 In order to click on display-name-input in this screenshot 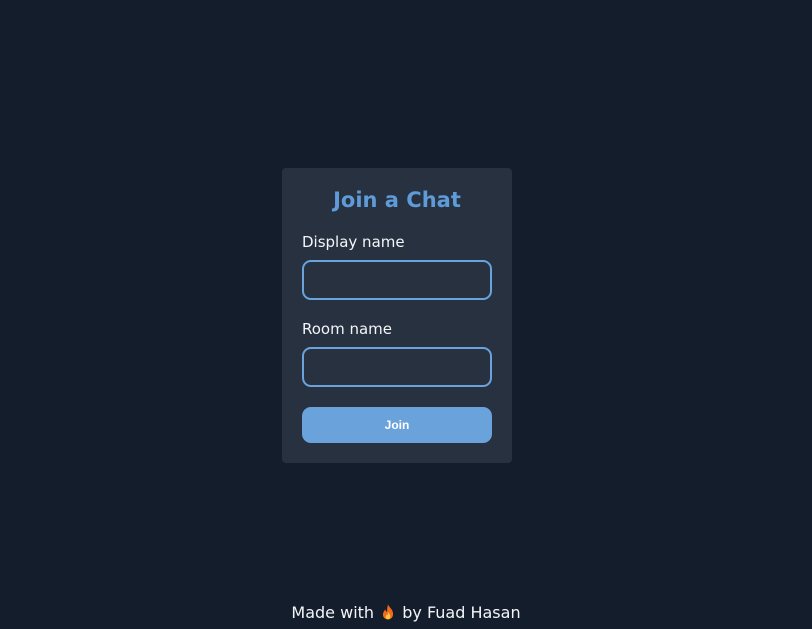, I will do `click(397, 280)`.